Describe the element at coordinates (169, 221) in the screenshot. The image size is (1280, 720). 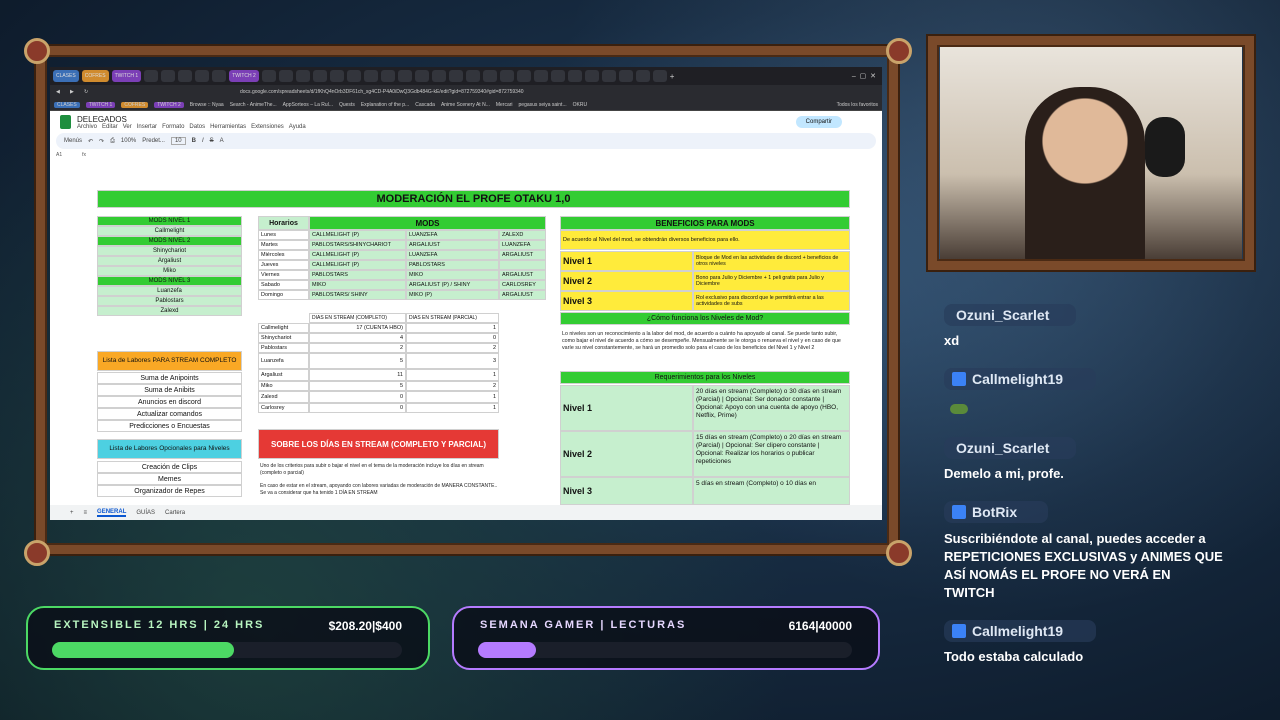
I see `mods-level-header: MODS NIVEL 1` at that location.